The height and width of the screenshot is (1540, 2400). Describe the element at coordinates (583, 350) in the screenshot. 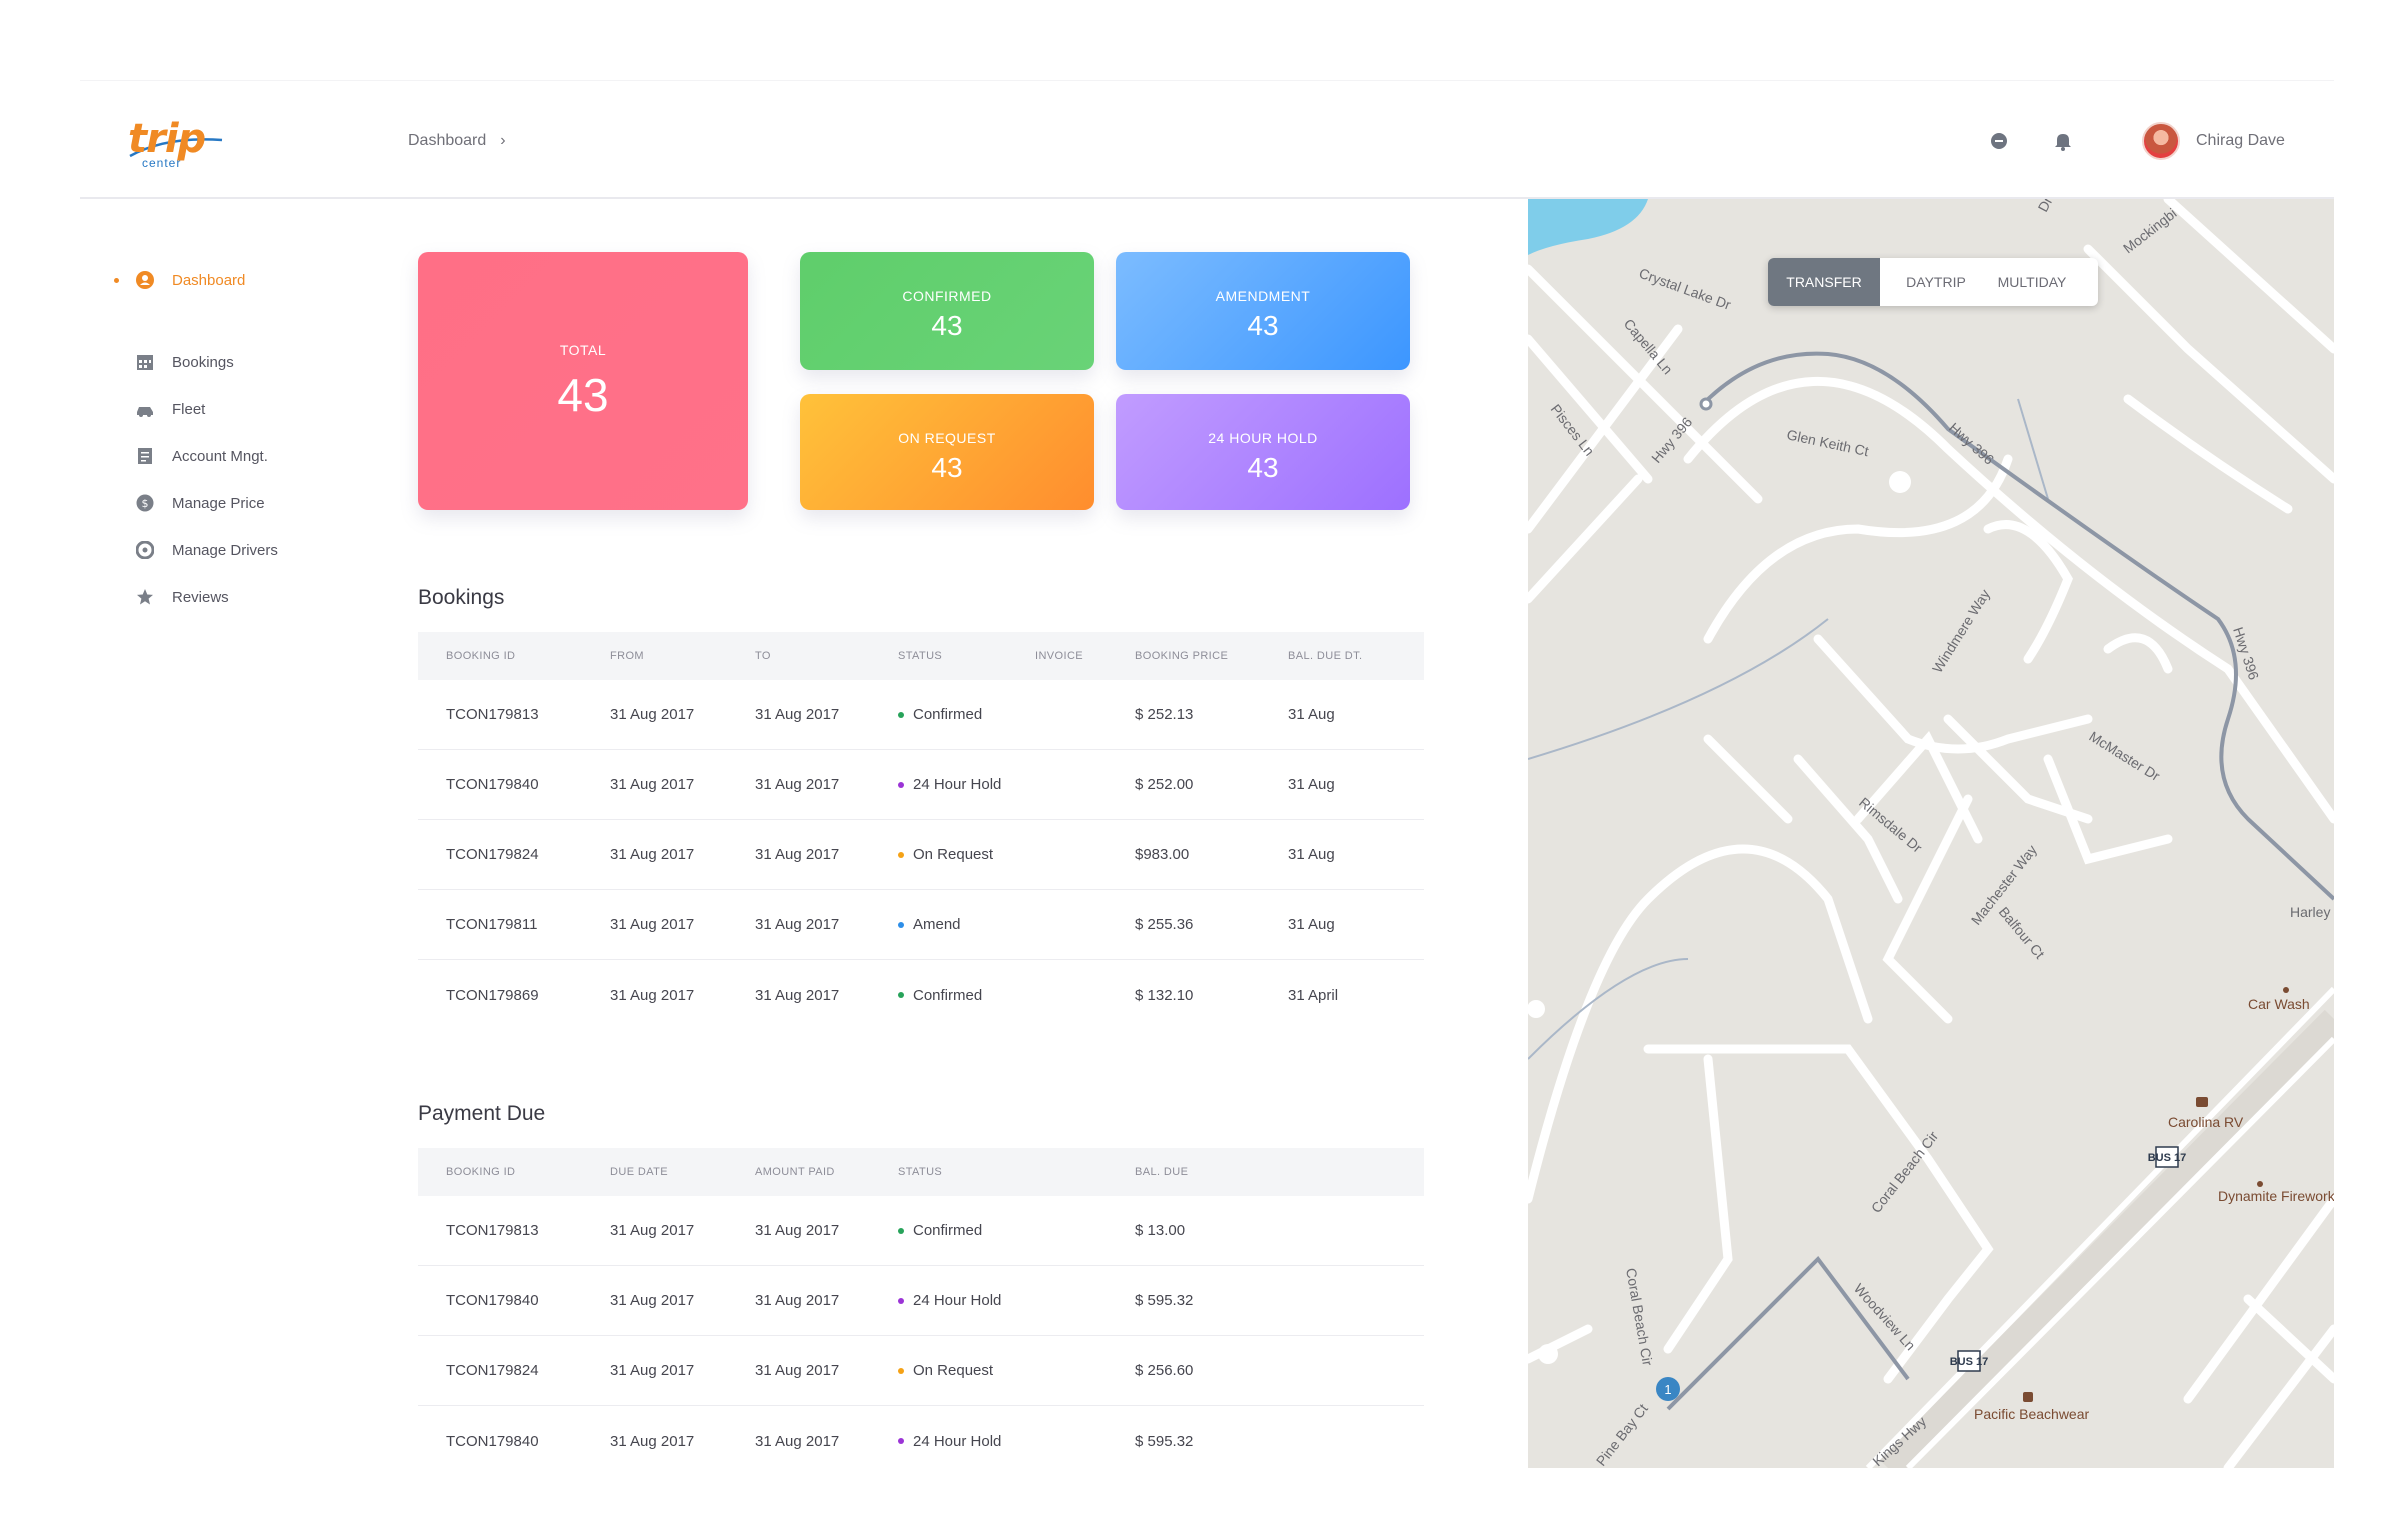

I see `stat-label: TOTAL` at that location.